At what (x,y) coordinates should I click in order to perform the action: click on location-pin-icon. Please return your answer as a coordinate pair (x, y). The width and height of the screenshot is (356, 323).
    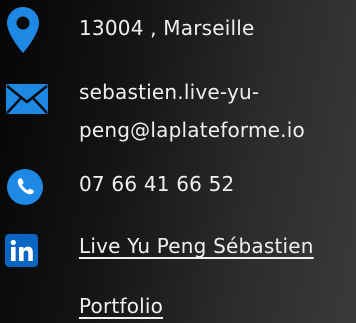
    Looking at the image, I should click on (23, 30).